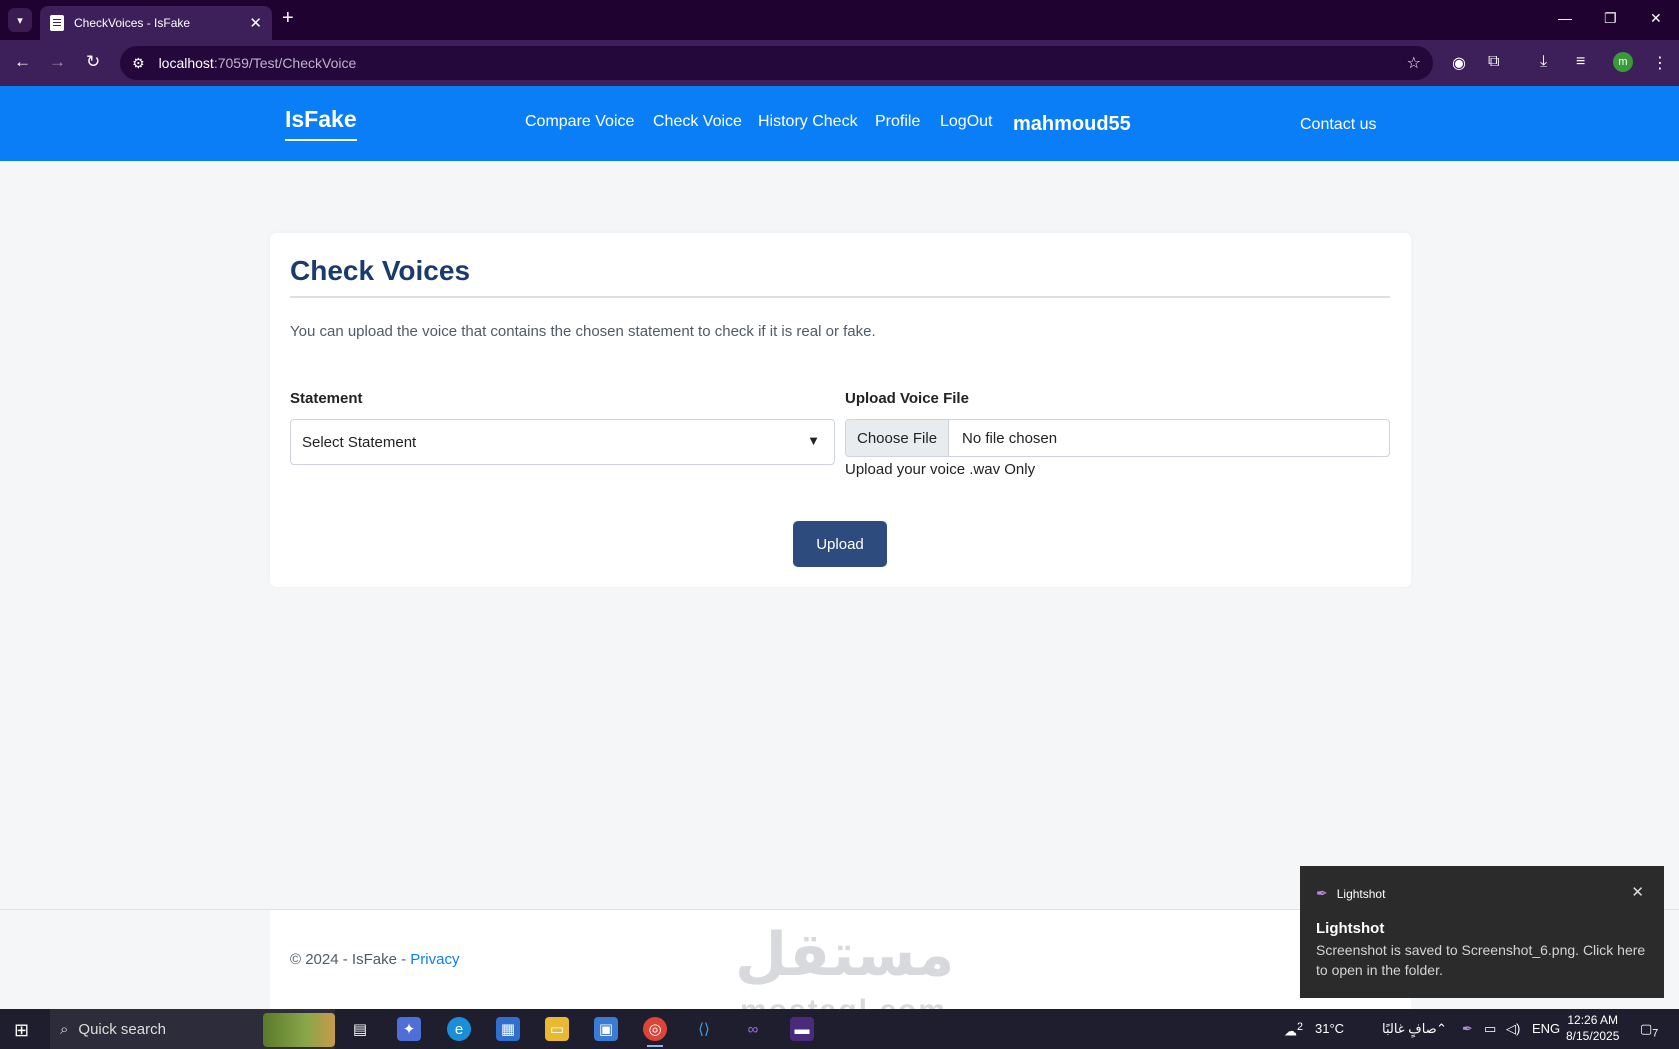 This screenshot has height=1049, width=1679. I want to click on puzzle-icon: ⧉, so click(1493, 62).